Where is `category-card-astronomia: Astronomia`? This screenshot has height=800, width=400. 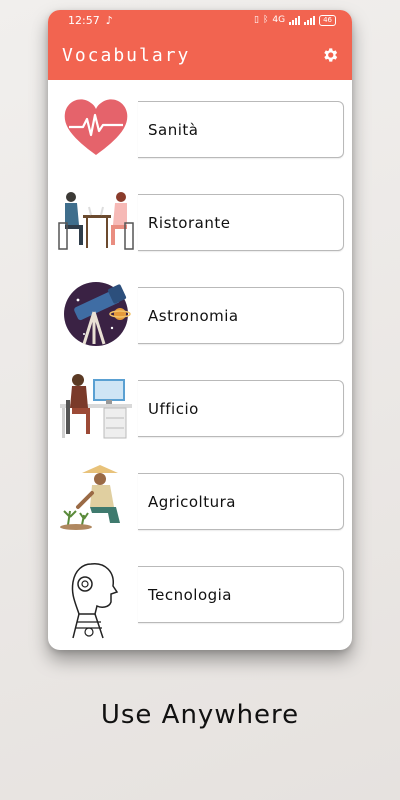
category-card-astronomia: Astronomia is located at coordinates (241, 315).